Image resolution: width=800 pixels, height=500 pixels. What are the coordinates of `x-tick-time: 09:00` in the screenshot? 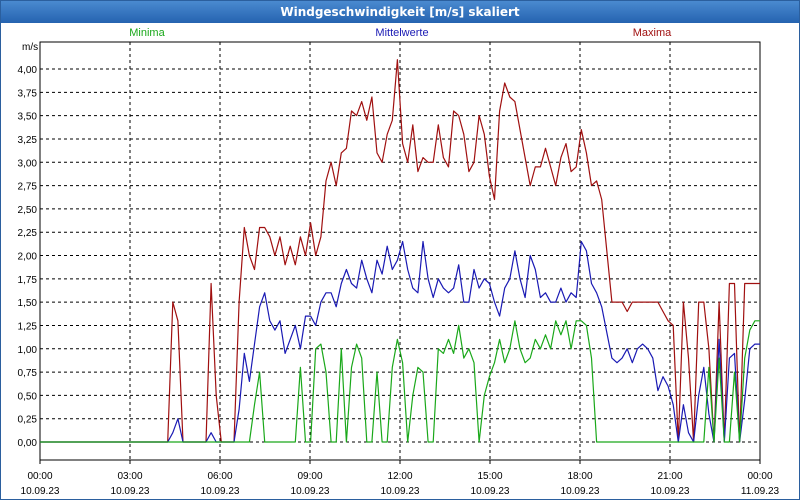 It's located at (309, 476).